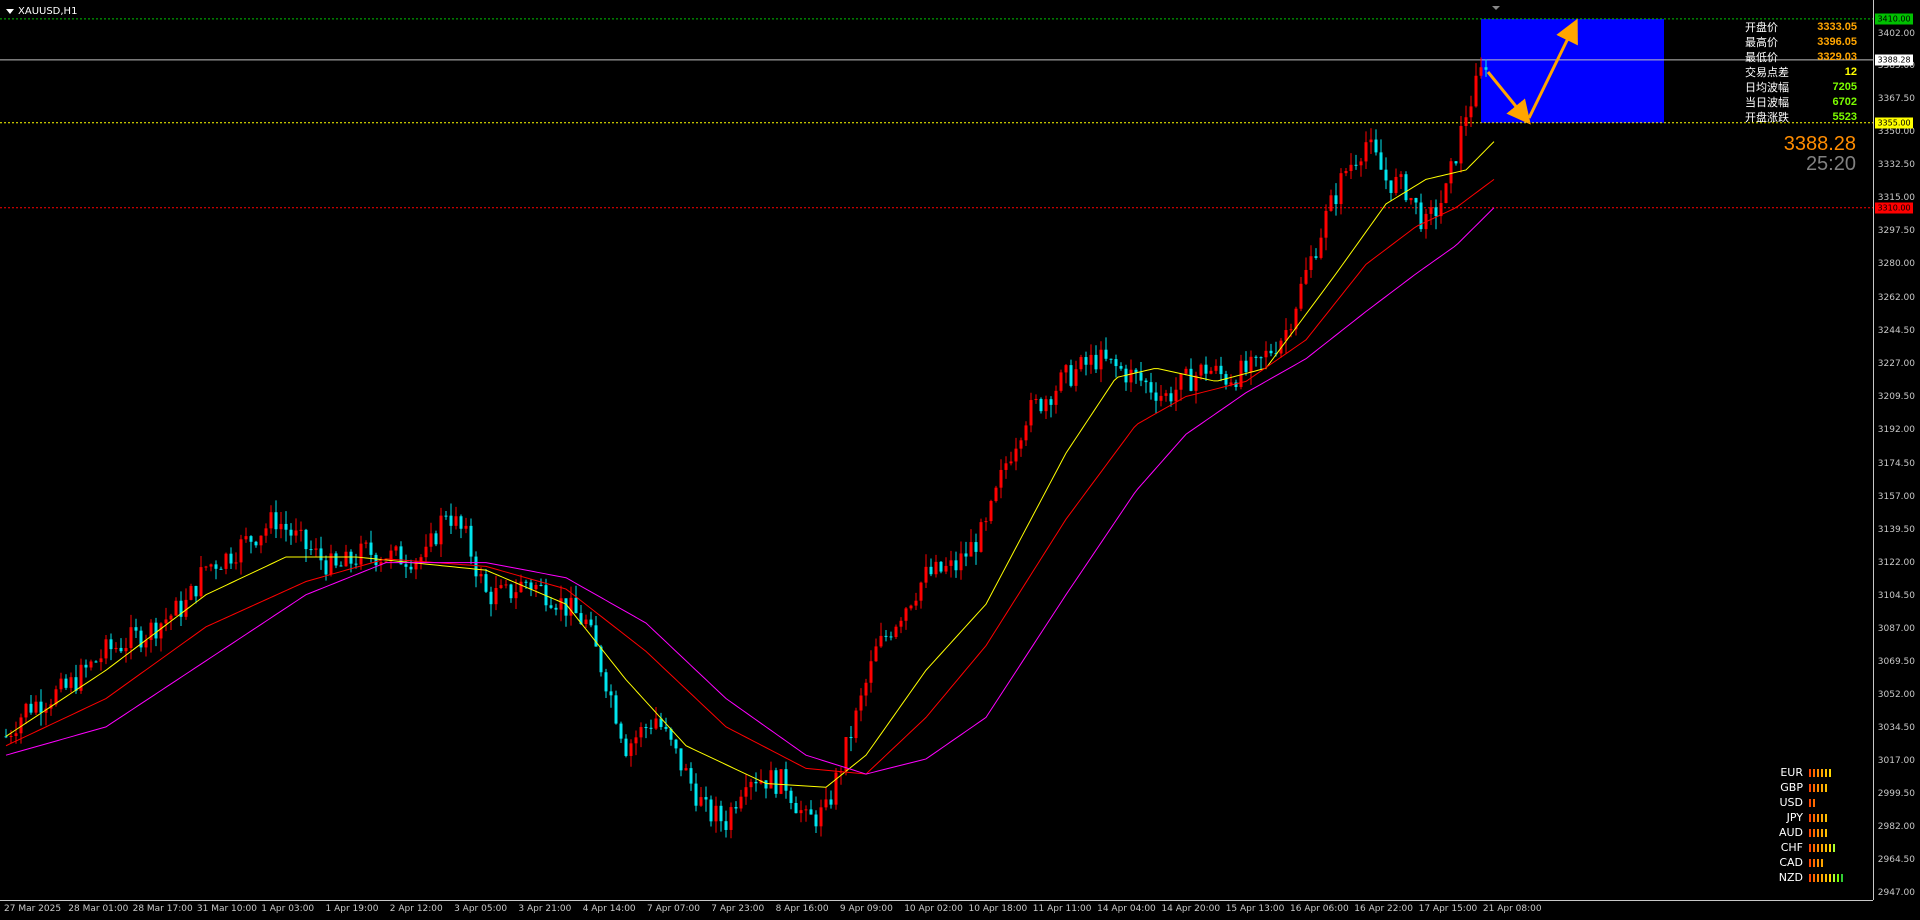 The height and width of the screenshot is (920, 1920). Describe the element at coordinates (1894, 123) in the screenshot. I see `price-level-tag: 3355.00` at that location.